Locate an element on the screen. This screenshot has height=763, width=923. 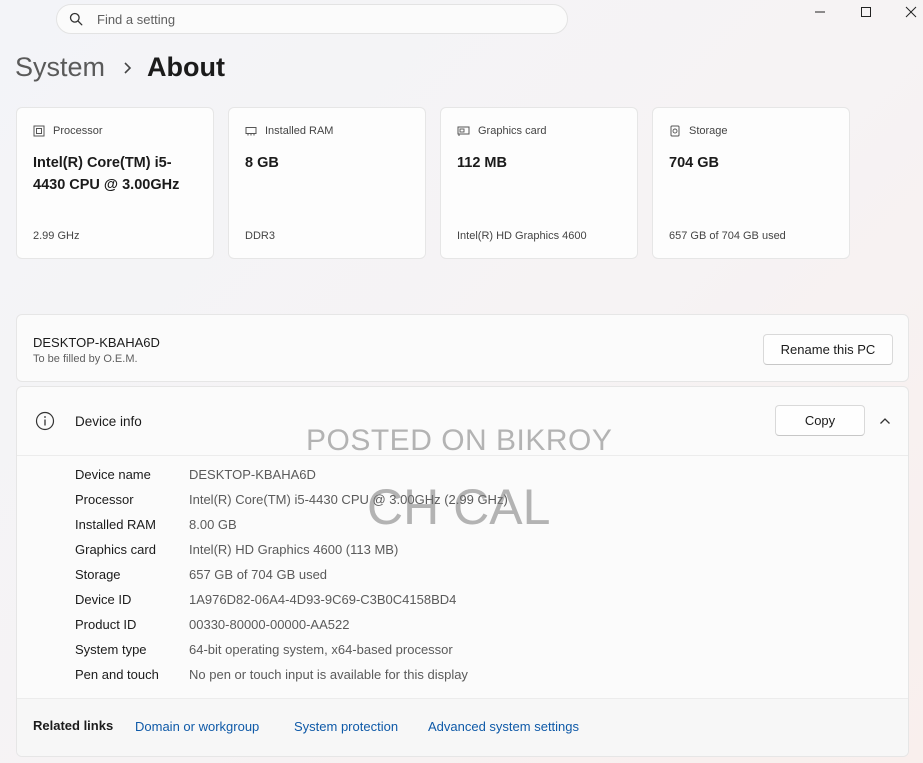
maximize-button is located at coordinates (866, 12).